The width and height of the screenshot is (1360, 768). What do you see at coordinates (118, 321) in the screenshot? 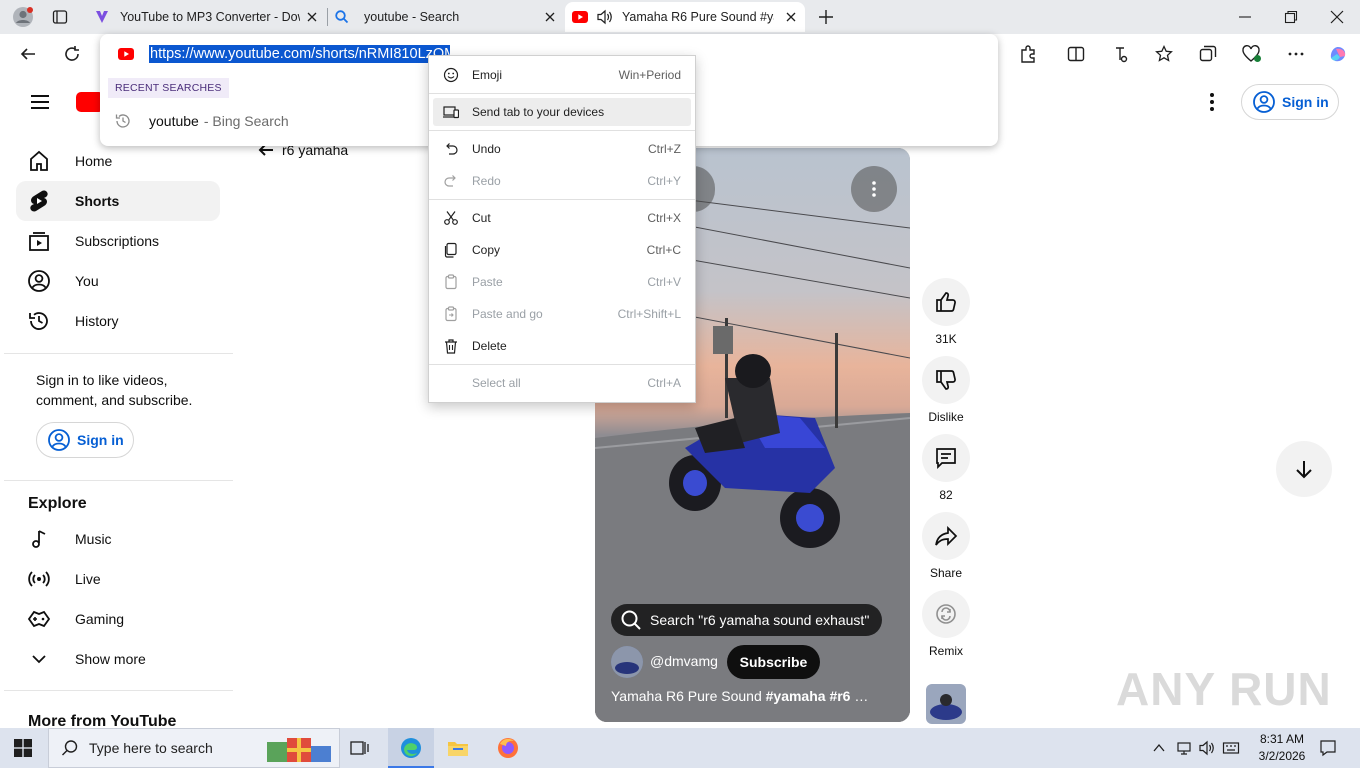
I see `sidebar-item-history: History` at bounding box center [118, 321].